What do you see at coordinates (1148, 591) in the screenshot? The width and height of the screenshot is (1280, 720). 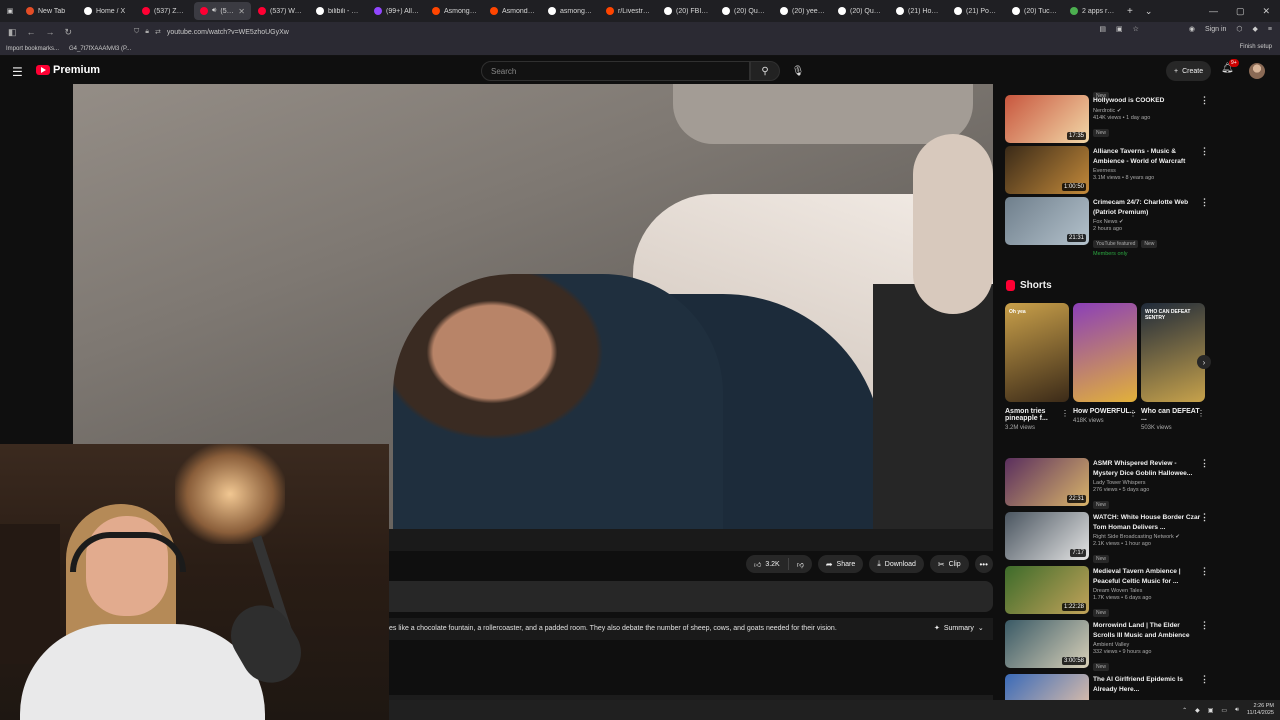 I see `channel-name: Dream Woven Tales` at bounding box center [1148, 591].